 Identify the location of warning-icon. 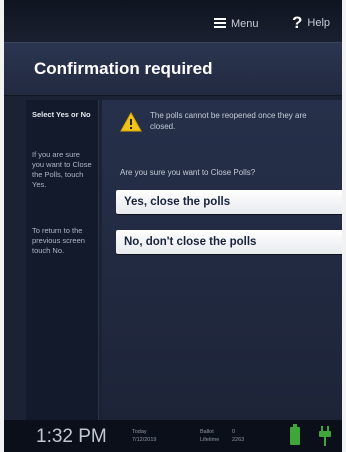
(131, 124).